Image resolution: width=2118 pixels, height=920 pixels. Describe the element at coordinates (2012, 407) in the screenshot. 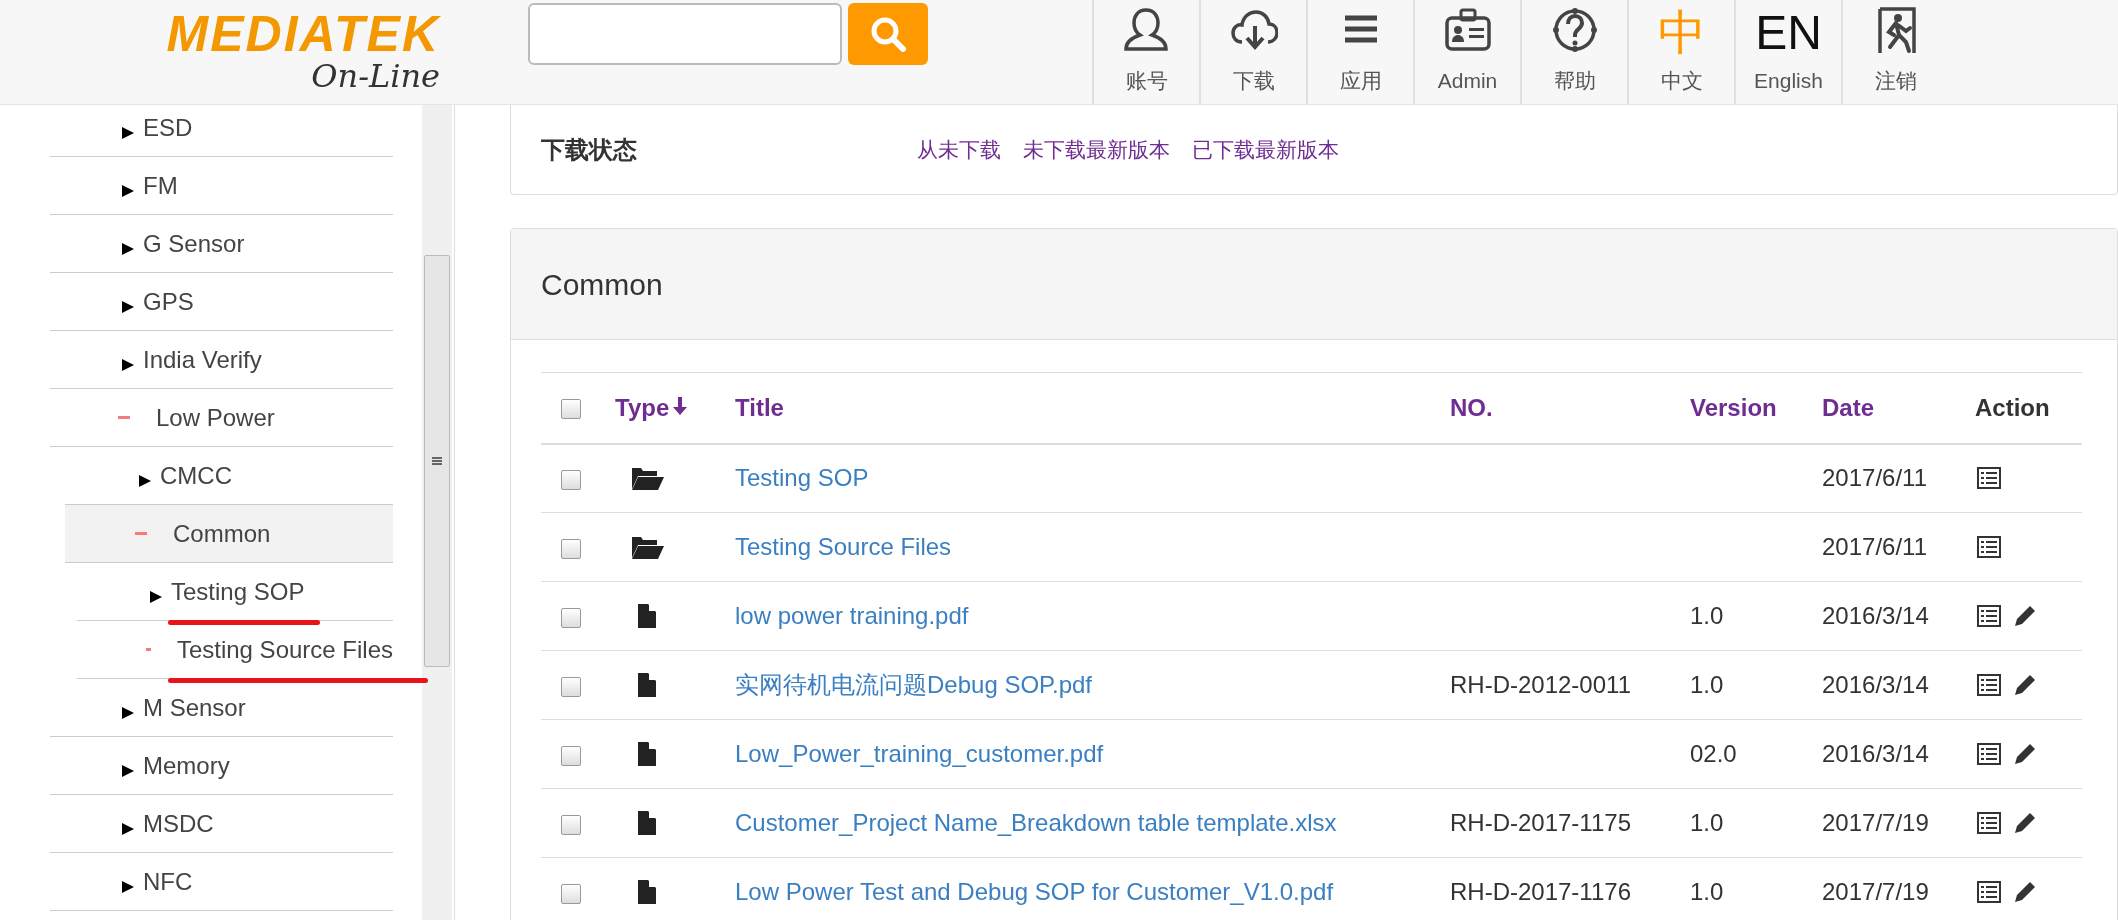

I see `column-header: Action` at that location.